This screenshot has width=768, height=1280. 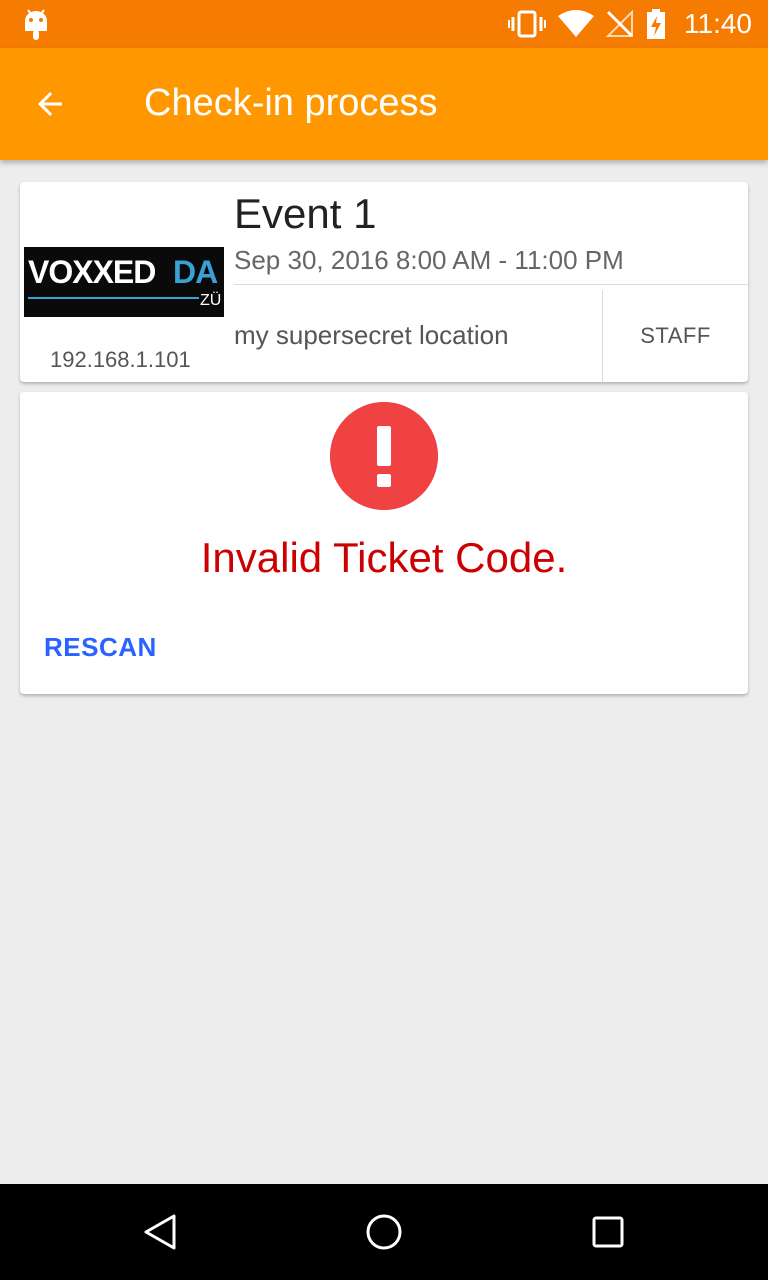 I want to click on error-icon, so click(x=384, y=456).